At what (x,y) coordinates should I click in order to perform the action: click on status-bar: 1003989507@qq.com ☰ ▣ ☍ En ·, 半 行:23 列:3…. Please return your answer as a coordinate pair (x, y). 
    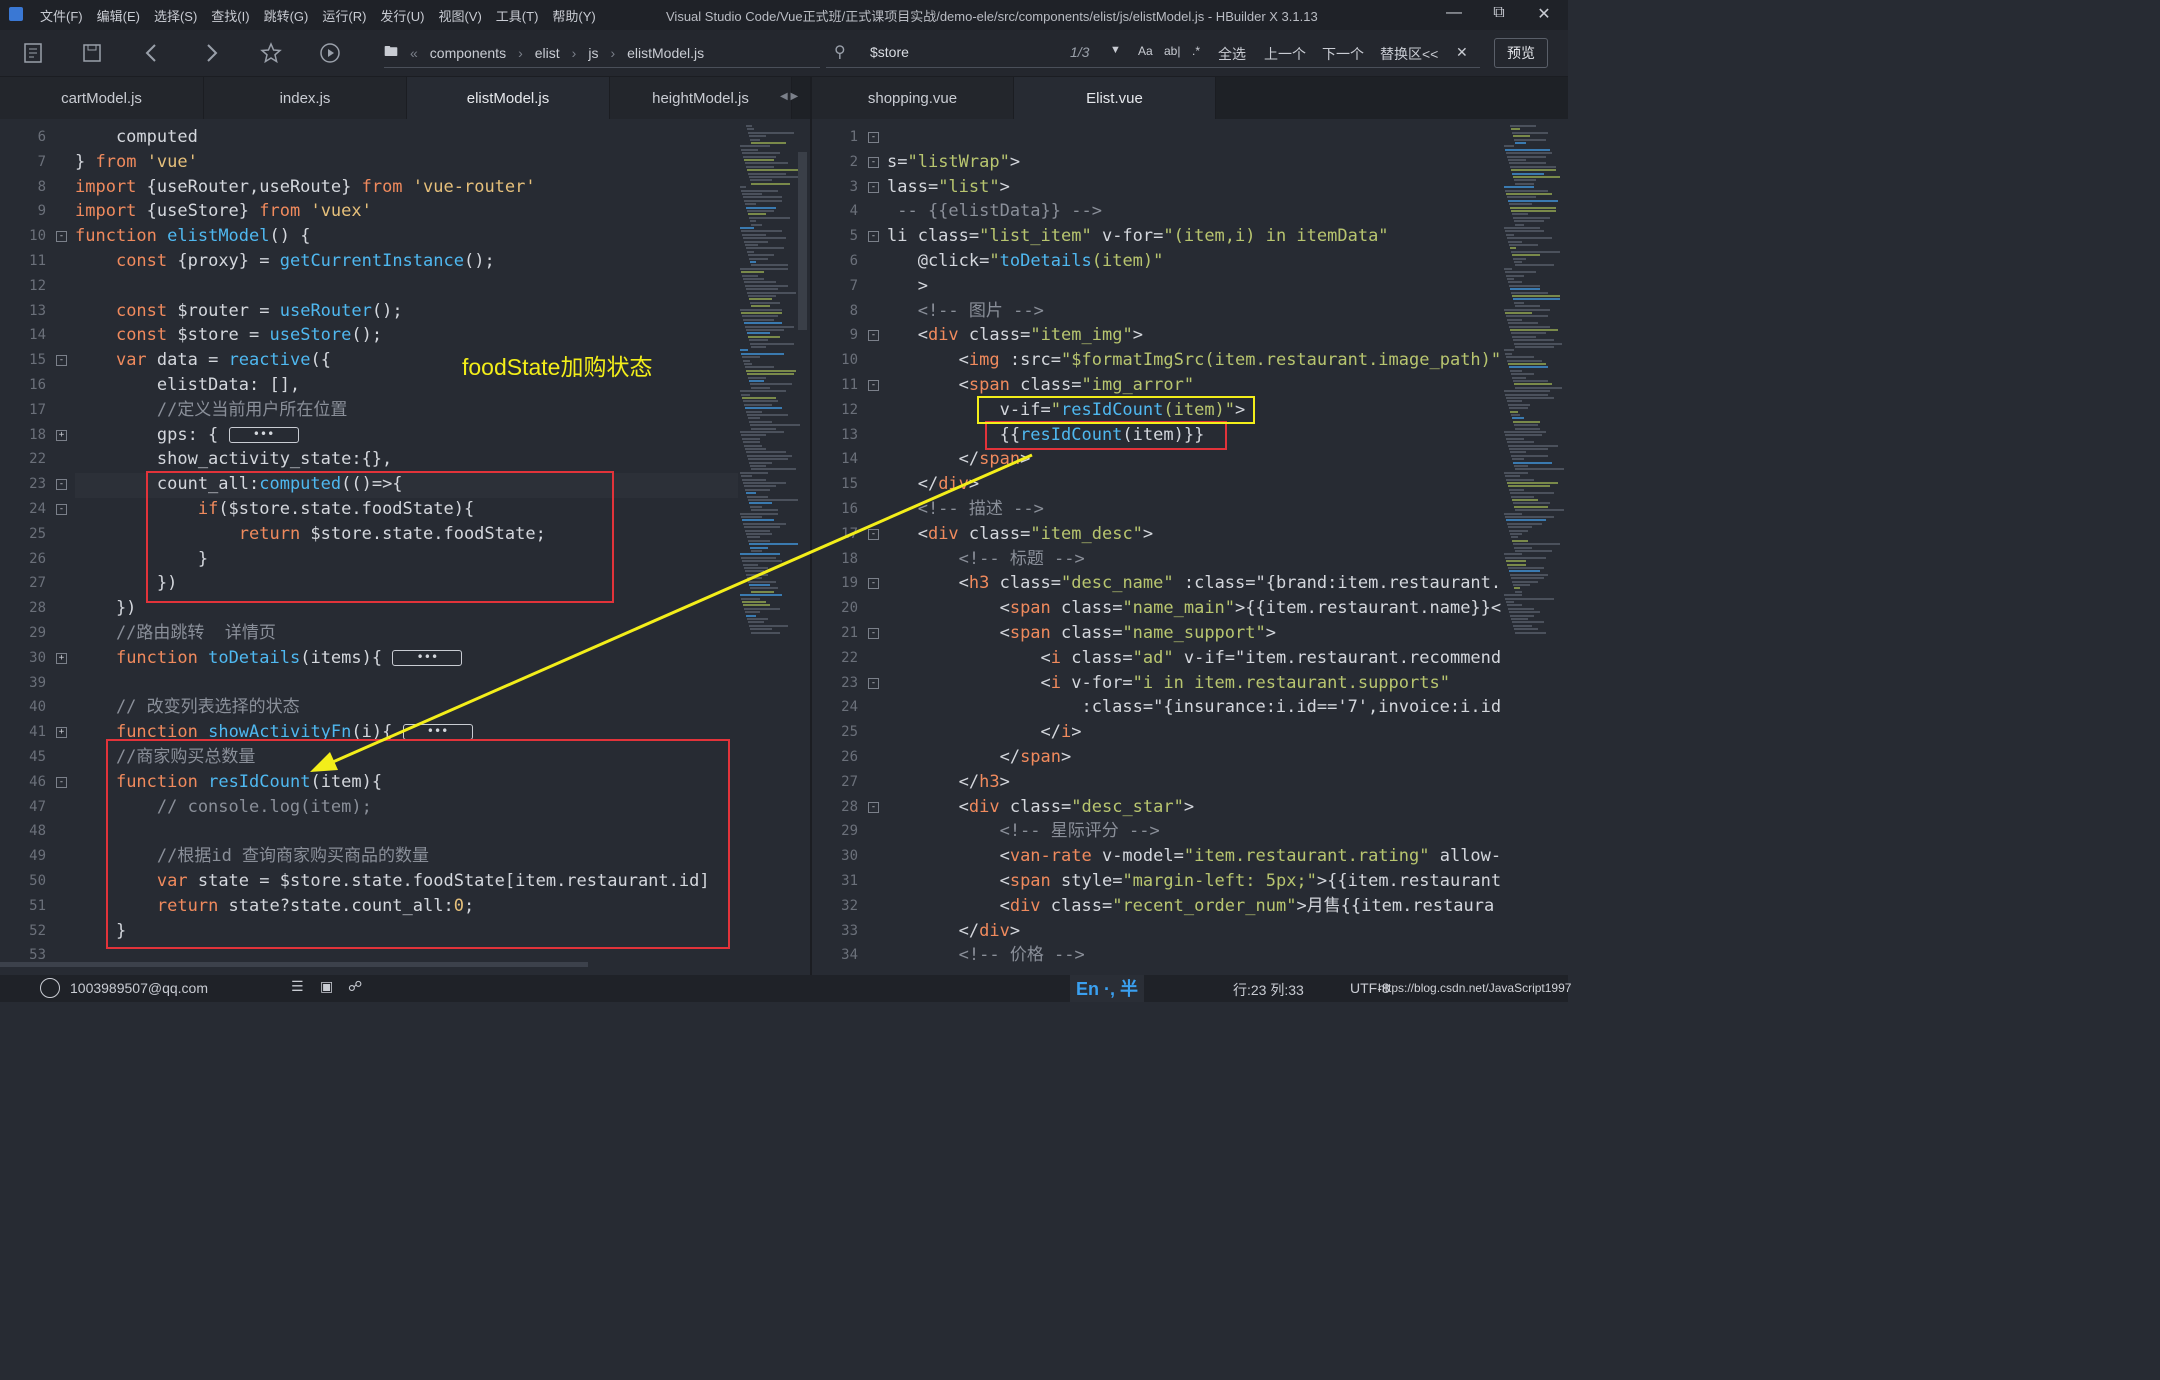
    Looking at the image, I should click on (786, 988).